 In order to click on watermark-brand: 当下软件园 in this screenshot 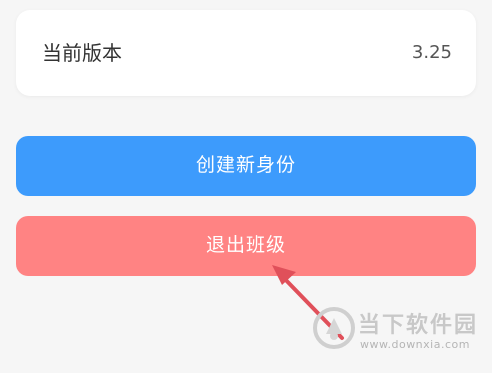, I will do `click(418, 325)`.